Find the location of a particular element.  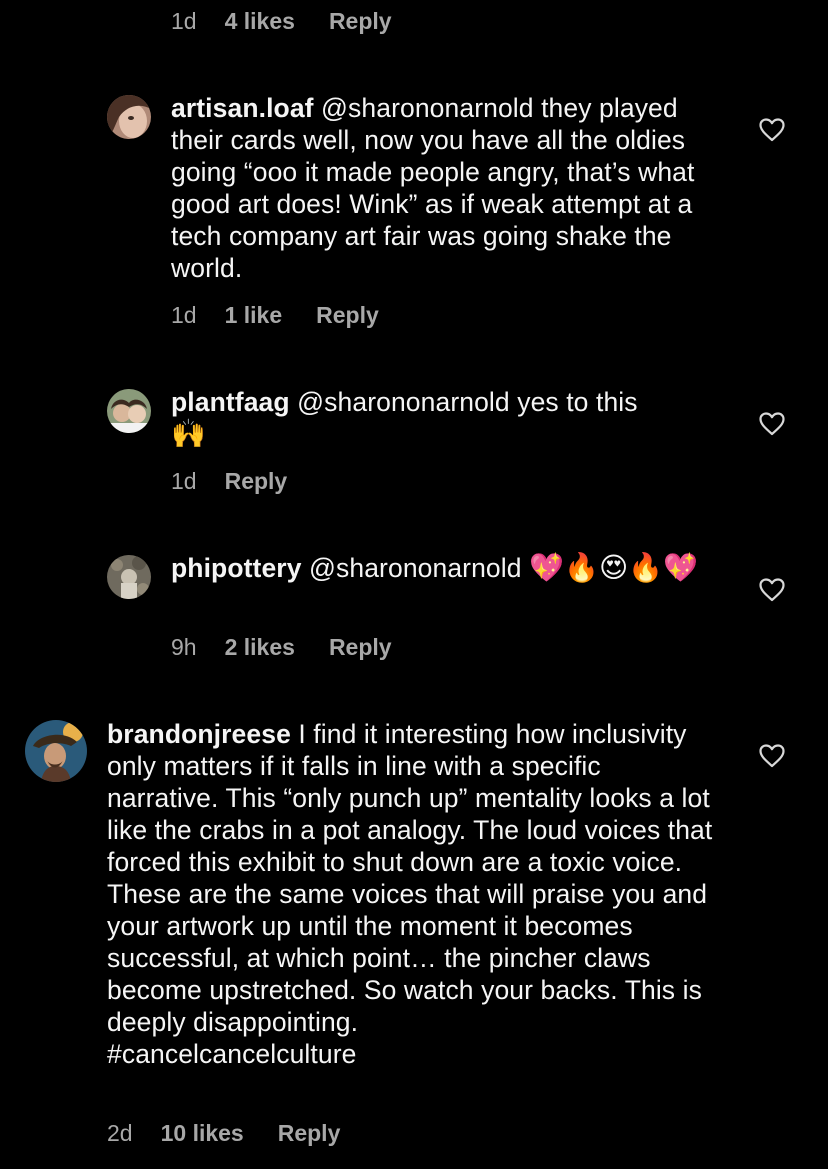

comment-likes: 2 likes is located at coordinates (260, 647).